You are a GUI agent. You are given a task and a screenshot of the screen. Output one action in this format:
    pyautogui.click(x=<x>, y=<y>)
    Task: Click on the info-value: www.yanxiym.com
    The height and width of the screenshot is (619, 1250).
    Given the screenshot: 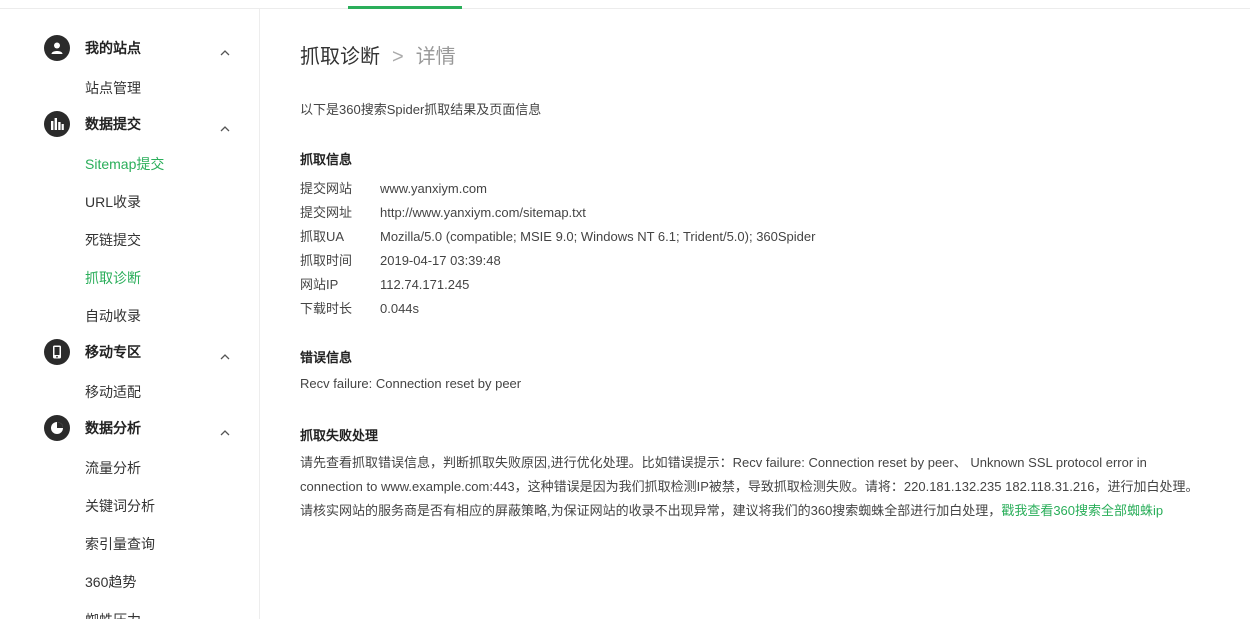 What is the action you would take?
    pyautogui.click(x=433, y=188)
    